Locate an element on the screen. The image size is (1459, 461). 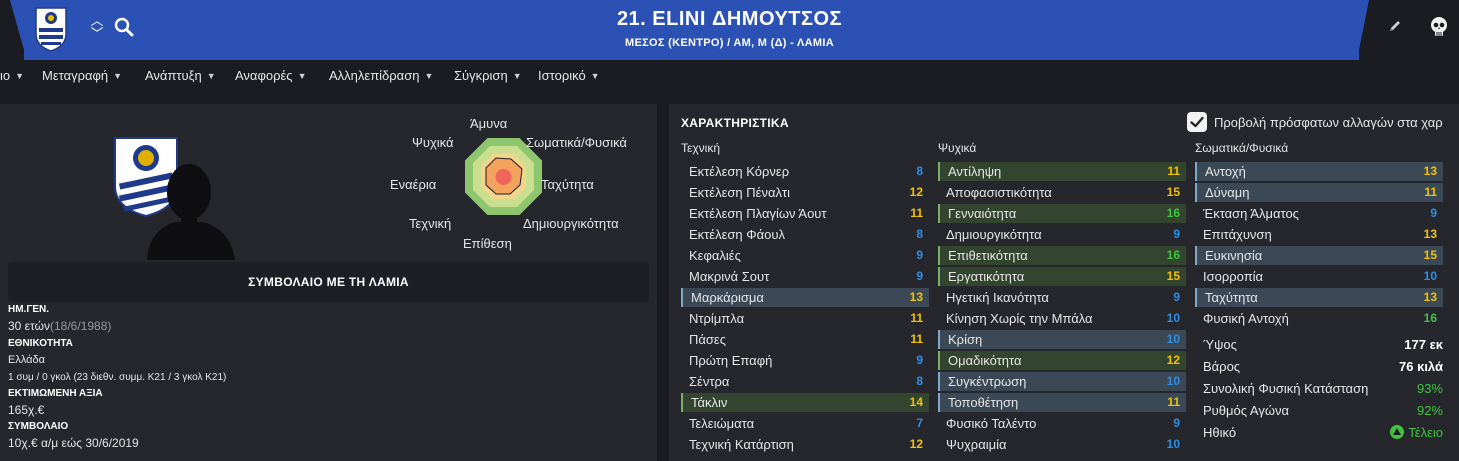
nationality-value: Ελλάδα is located at coordinates (26, 360).